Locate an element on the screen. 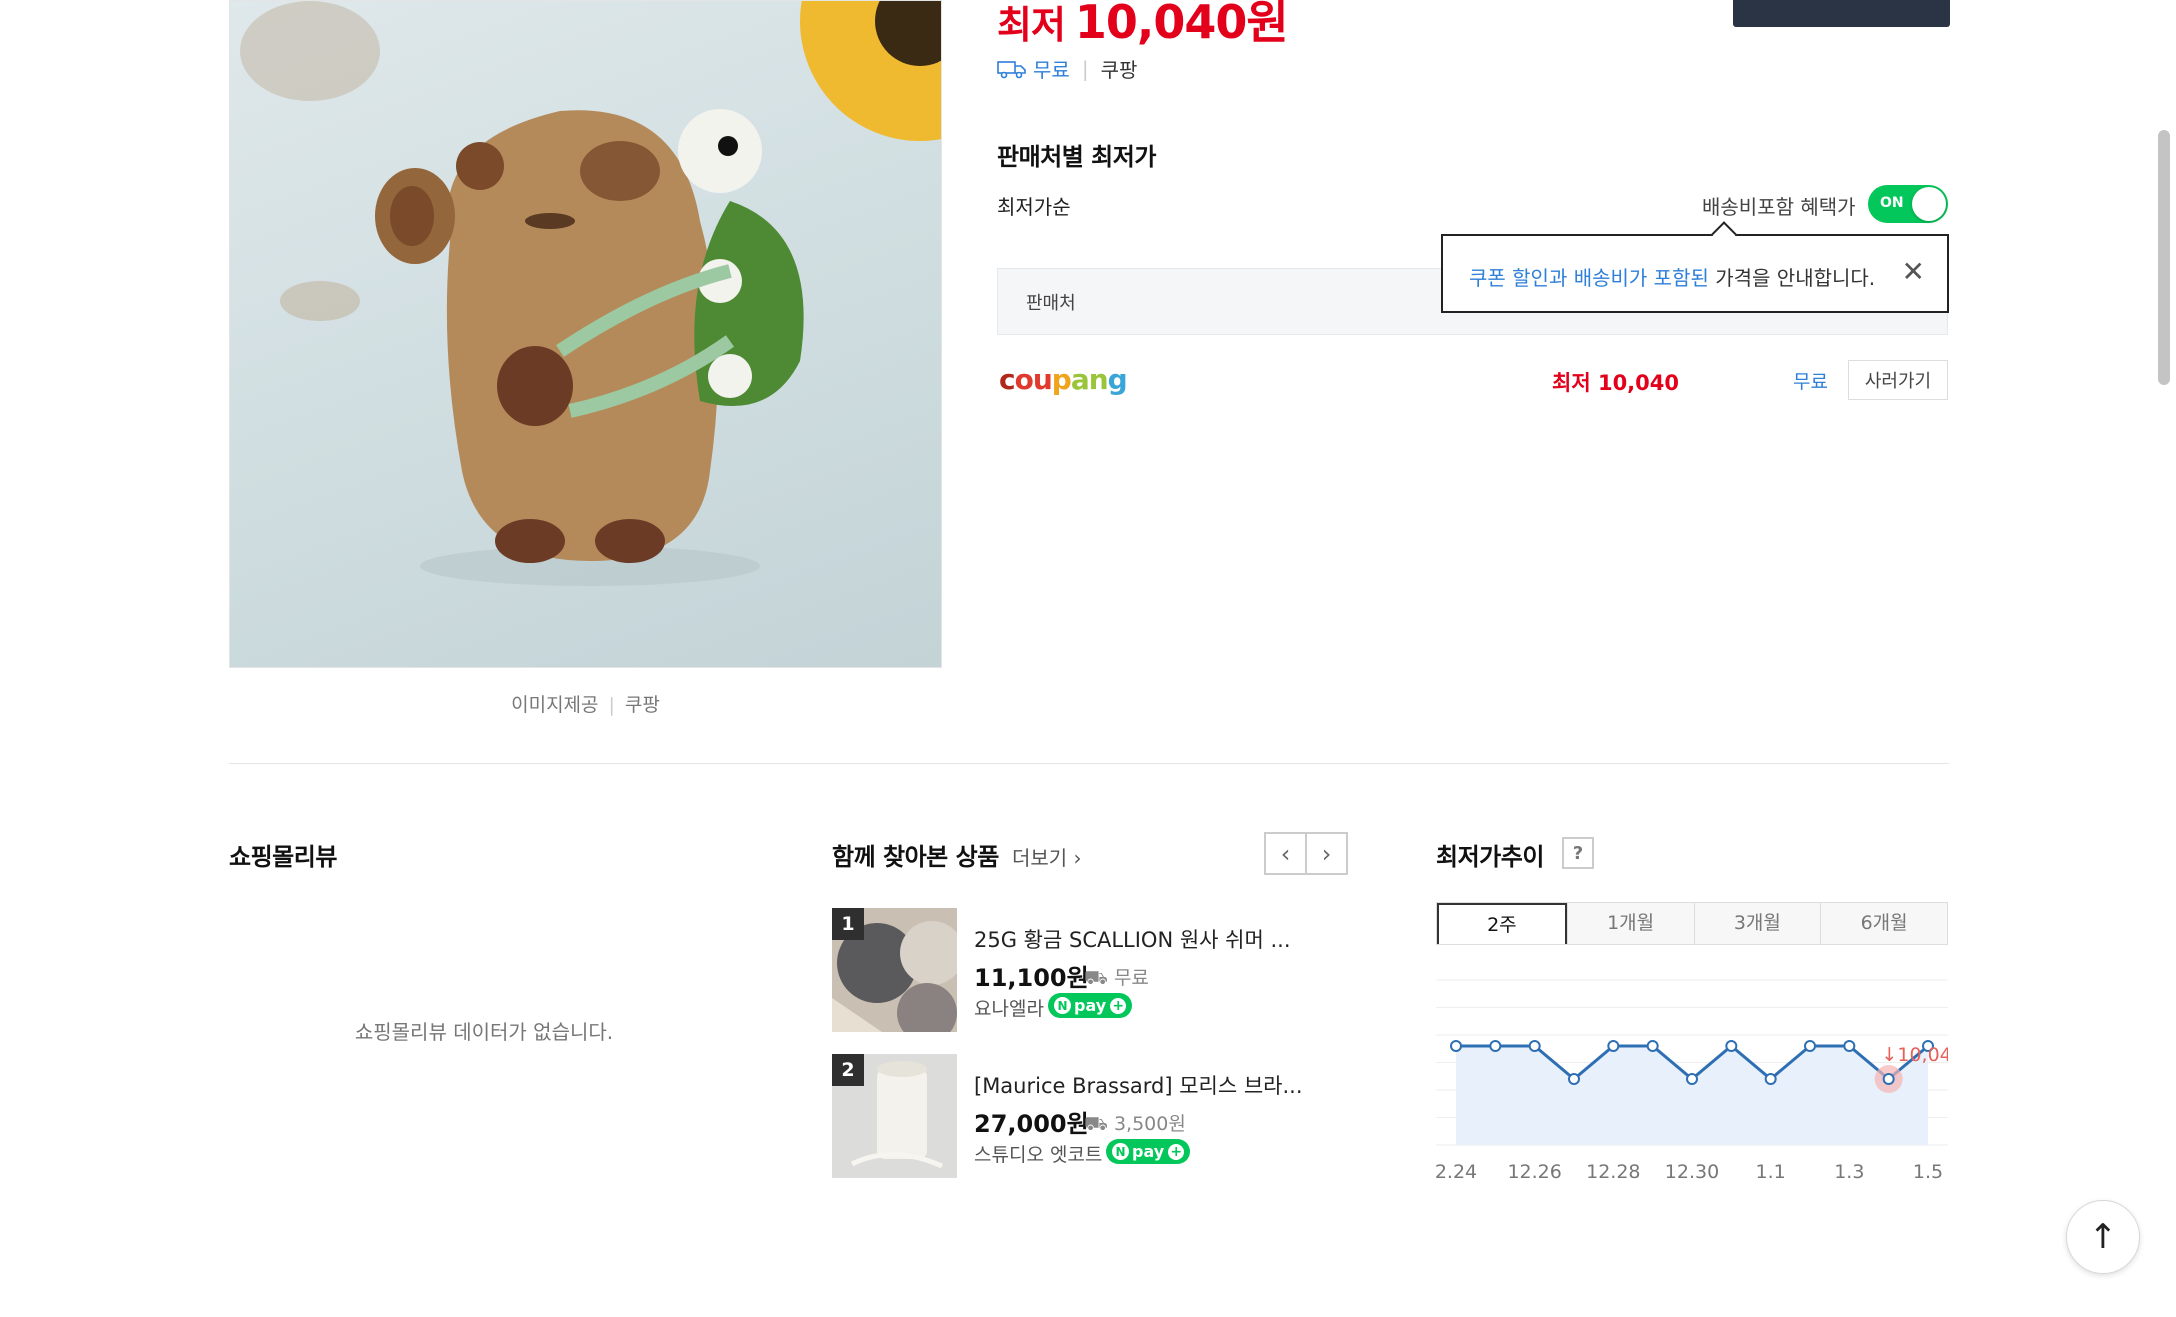 The image size is (2176, 1317). product-price: 11,100원 is located at coordinates (1031, 978).